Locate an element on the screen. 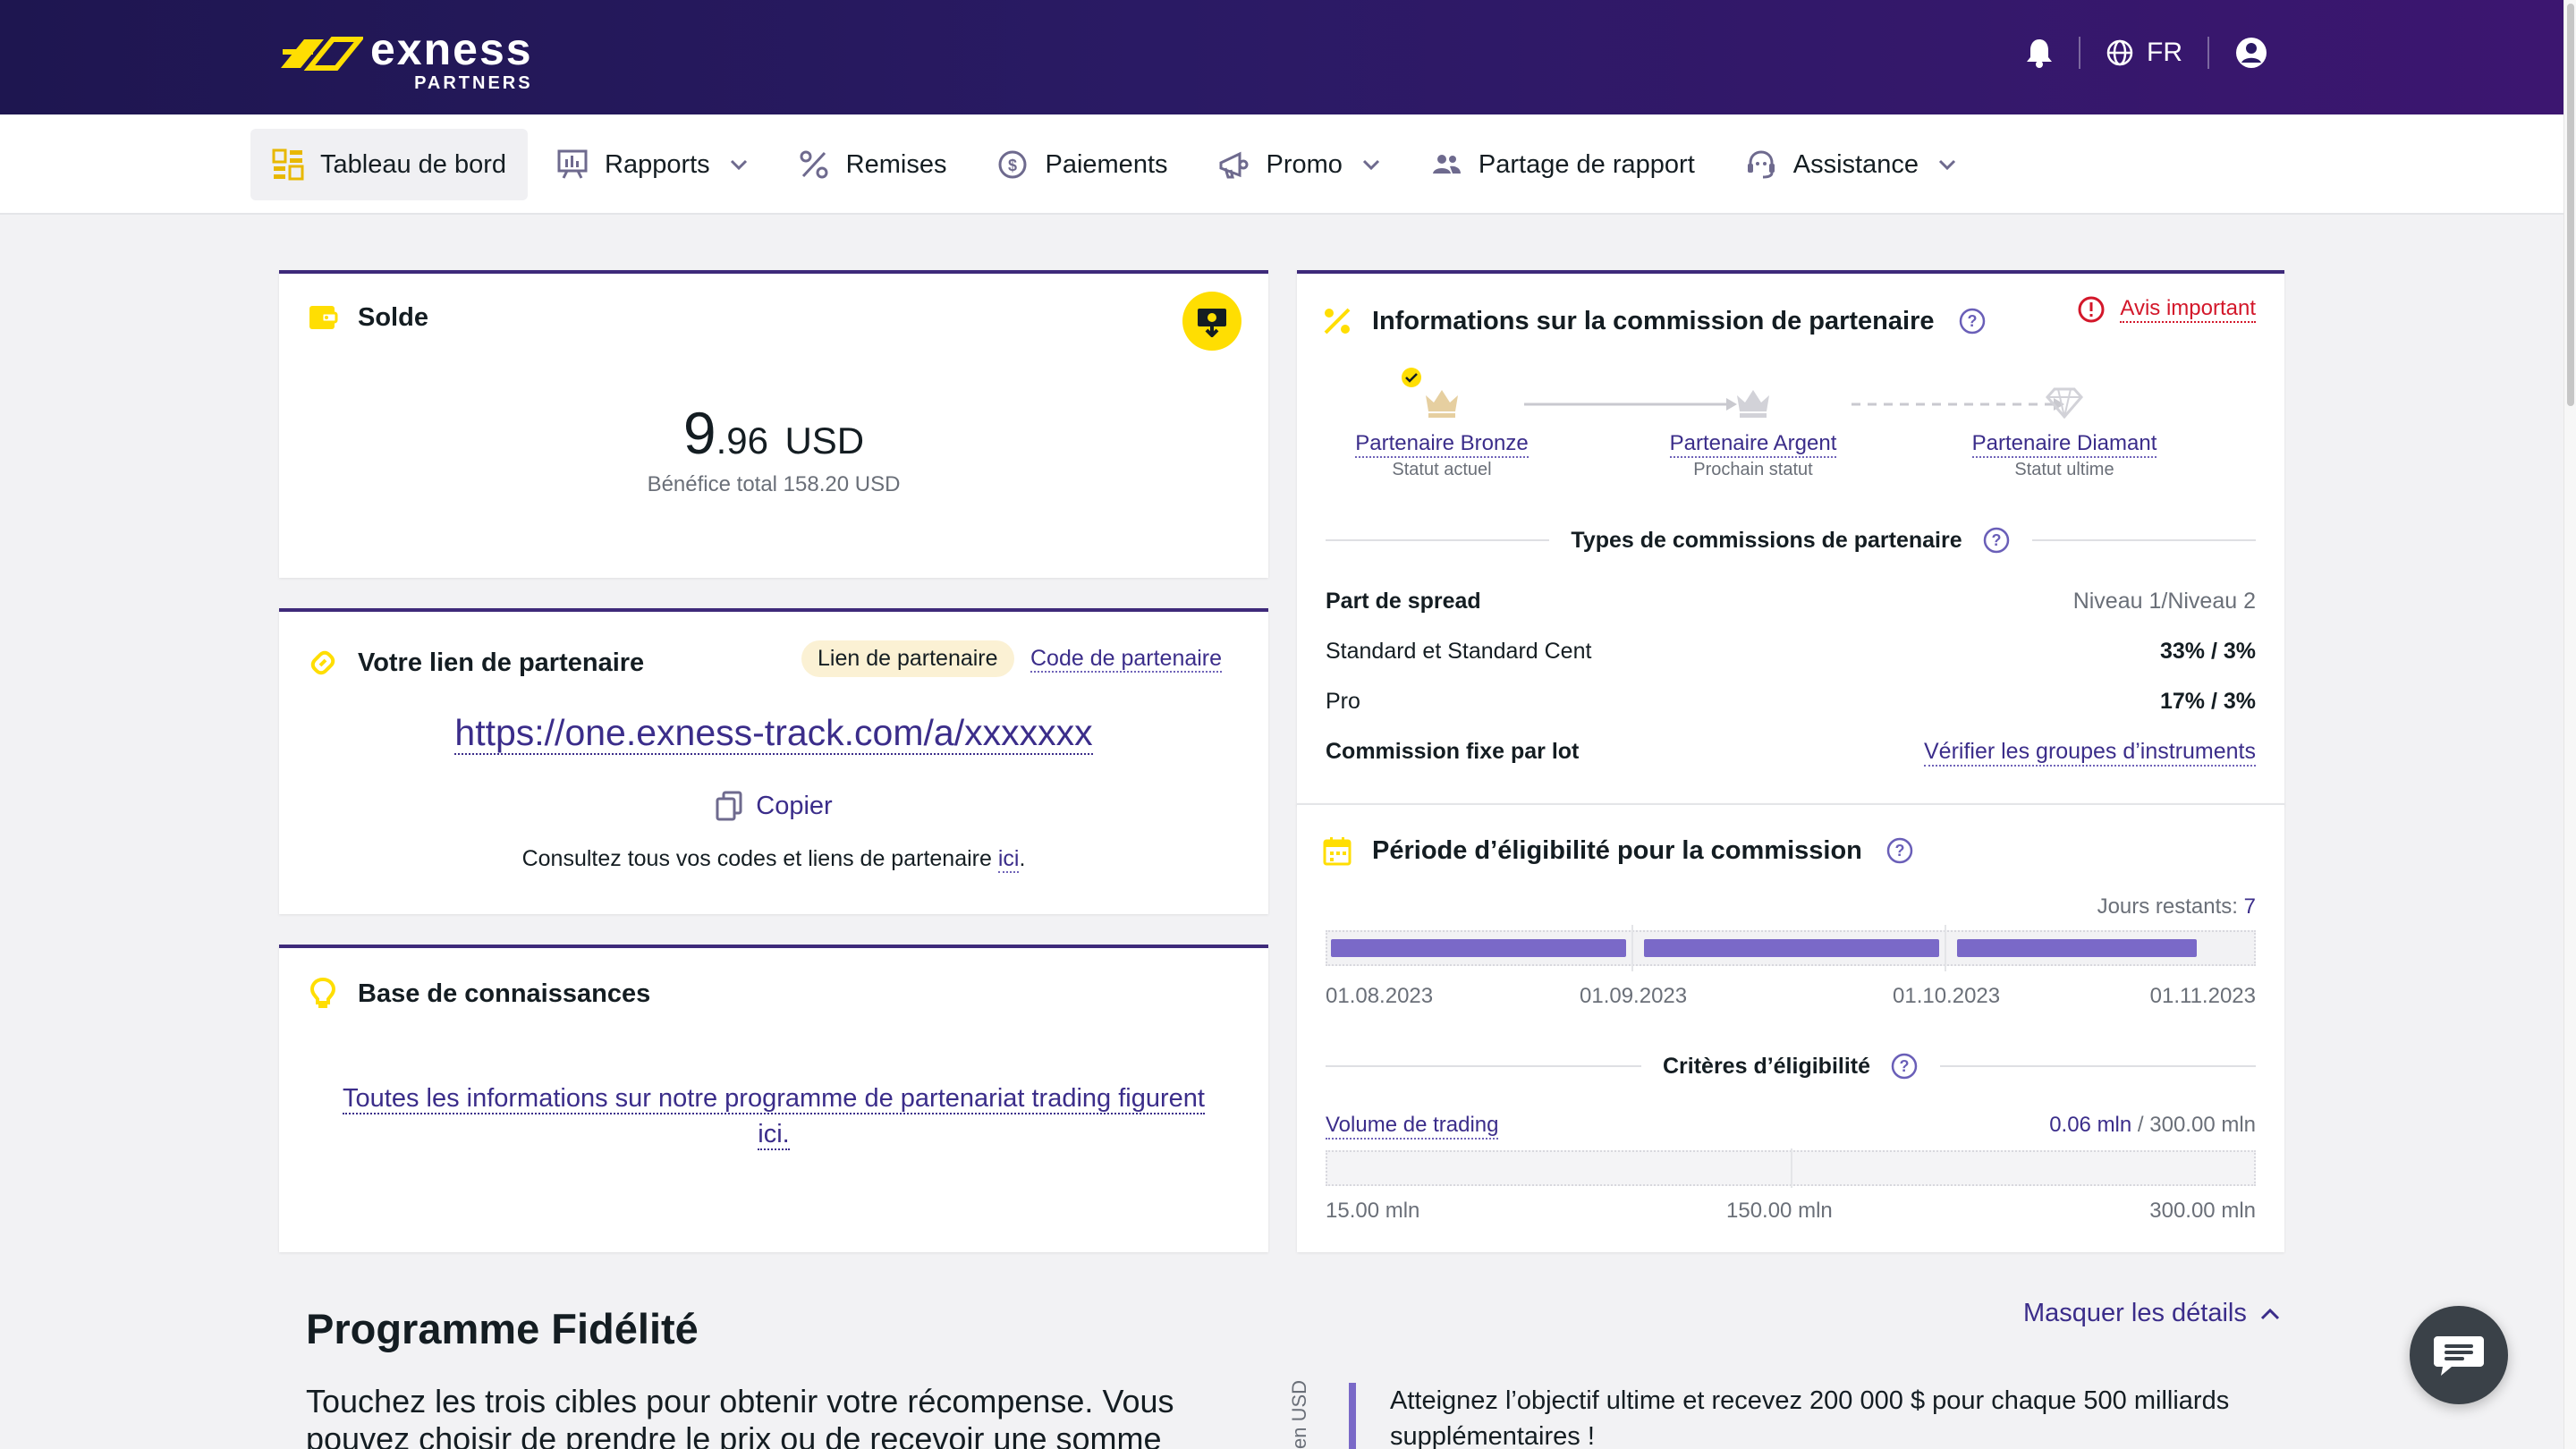 The image size is (2576, 1449). nav-label: Rapports is located at coordinates (657, 164).